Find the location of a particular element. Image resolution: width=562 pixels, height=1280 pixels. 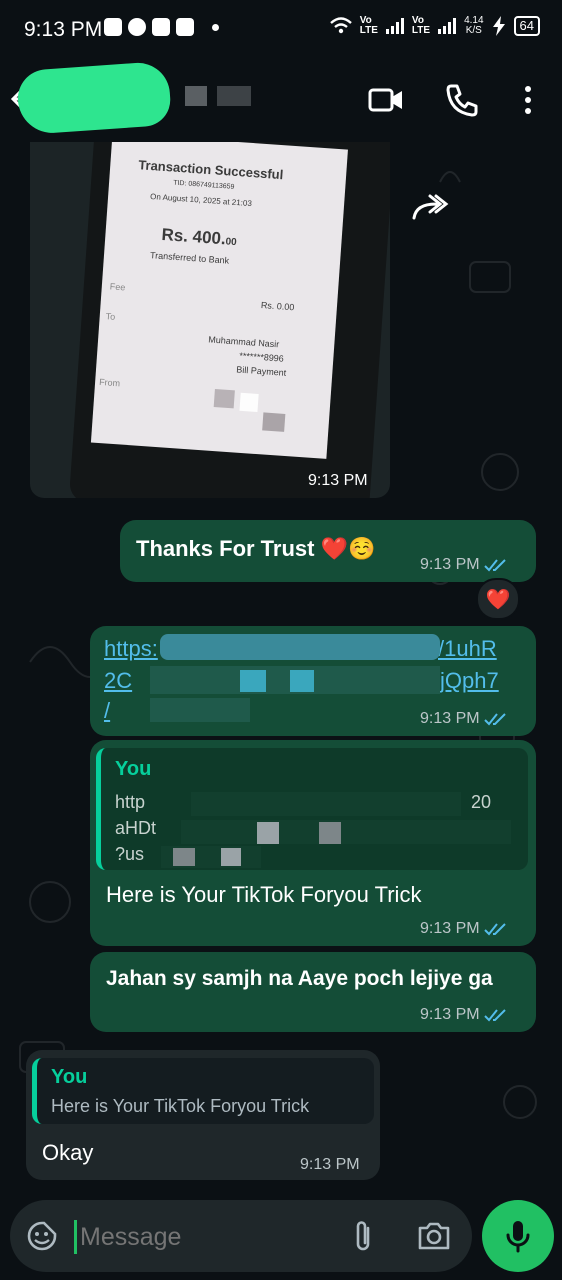

more-notifications-dot is located at coordinates (215, 27).